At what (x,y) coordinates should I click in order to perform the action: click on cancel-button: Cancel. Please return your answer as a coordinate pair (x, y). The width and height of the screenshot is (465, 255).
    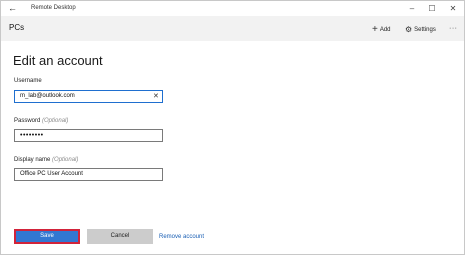
    Looking at the image, I should click on (120, 236).